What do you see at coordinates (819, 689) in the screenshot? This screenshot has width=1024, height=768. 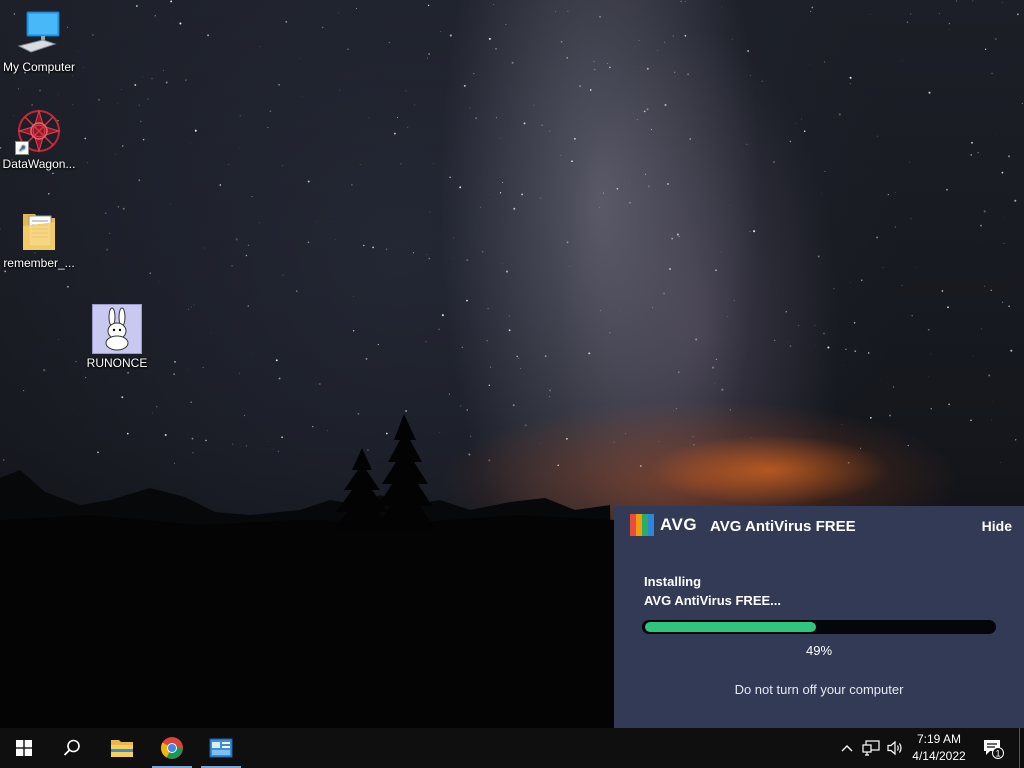 I see `install-warning: Do not turn off your computer` at bounding box center [819, 689].